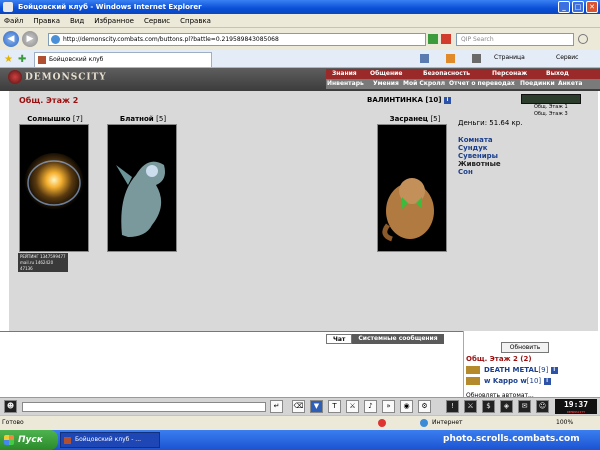  What do you see at coordinates (15, 77) in the screenshot?
I see `game-emblem-icon` at bounding box center [15, 77].